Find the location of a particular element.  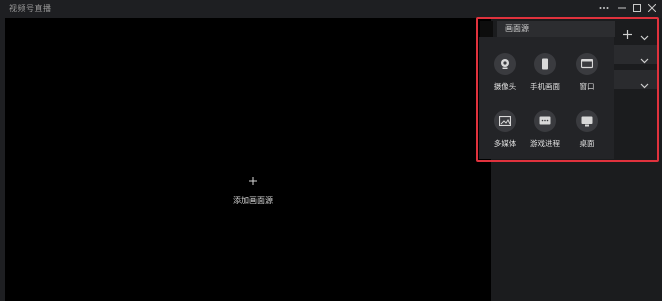

app-title: 视频号直播 is located at coordinates (30, 8).